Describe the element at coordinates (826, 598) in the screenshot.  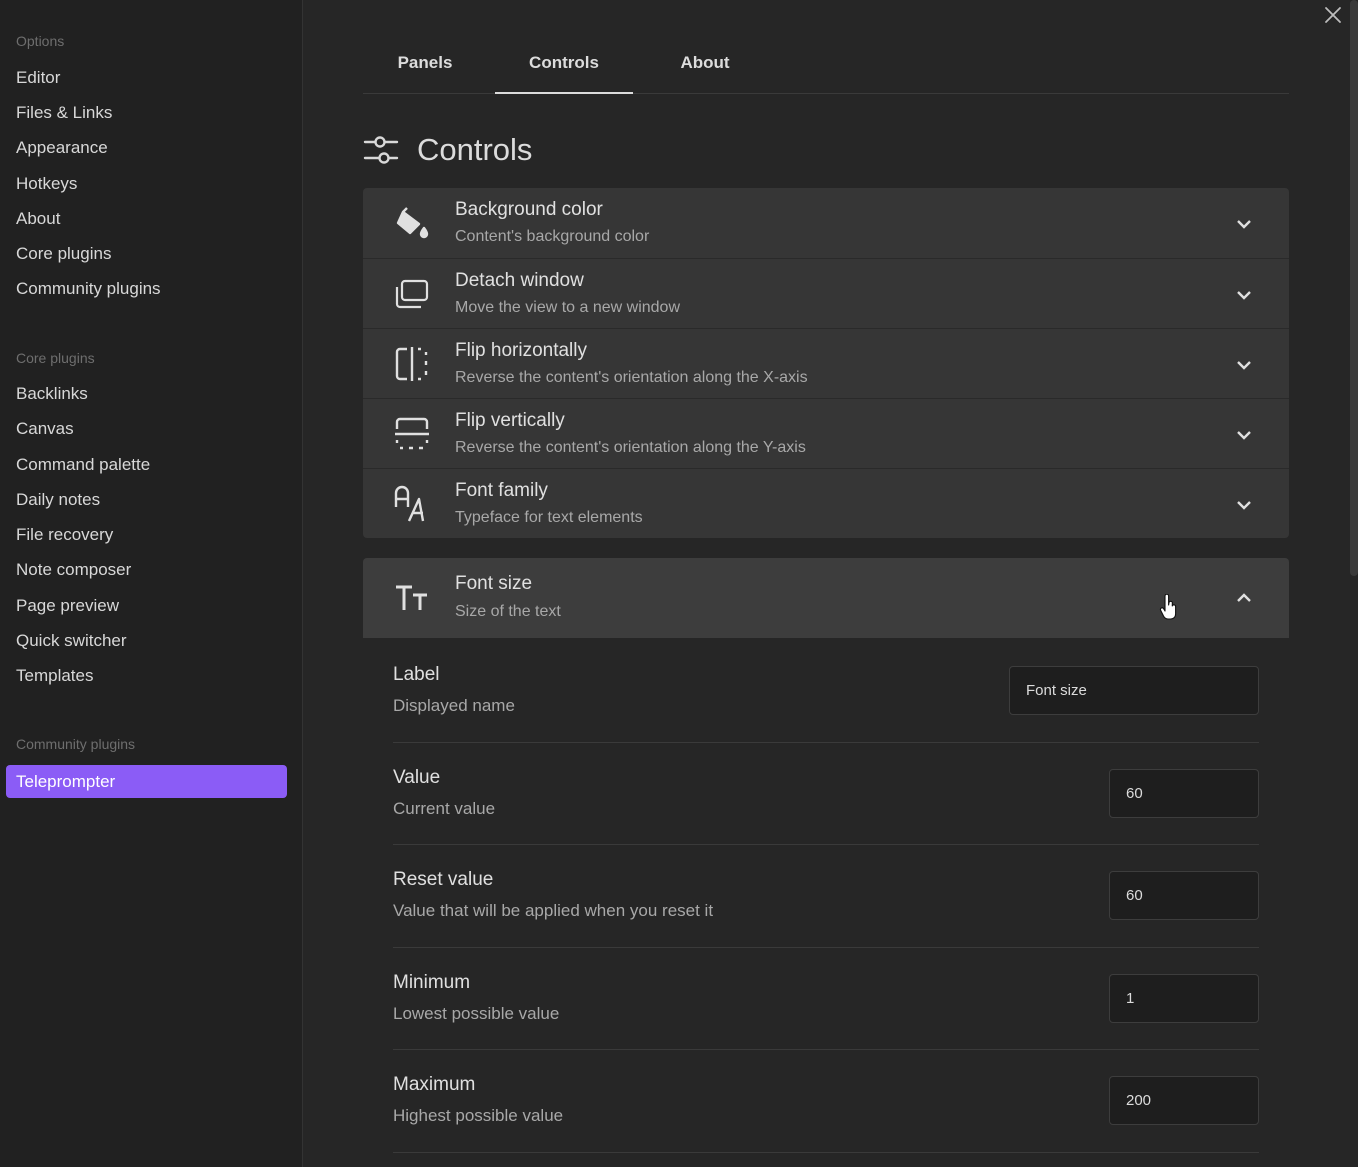
I see `control-font-size: Font size Size of the text` at that location.